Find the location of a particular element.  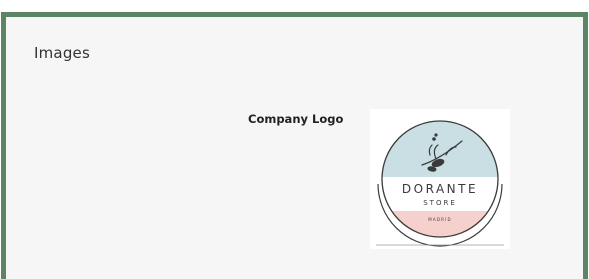

company-logo-graphic: DORANTE STORE MADRID is located at coordinates (440, 183).